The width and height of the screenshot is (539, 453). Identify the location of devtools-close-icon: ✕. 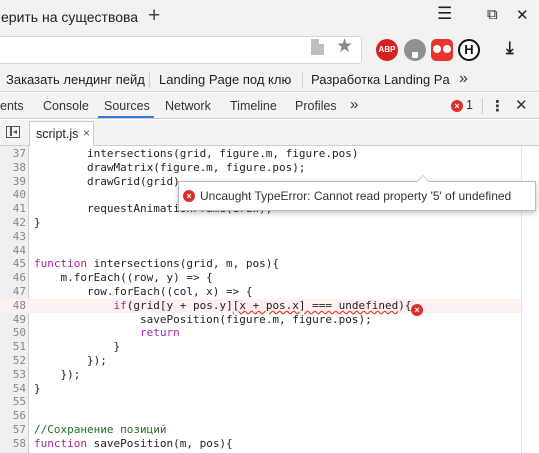
(521, 105).